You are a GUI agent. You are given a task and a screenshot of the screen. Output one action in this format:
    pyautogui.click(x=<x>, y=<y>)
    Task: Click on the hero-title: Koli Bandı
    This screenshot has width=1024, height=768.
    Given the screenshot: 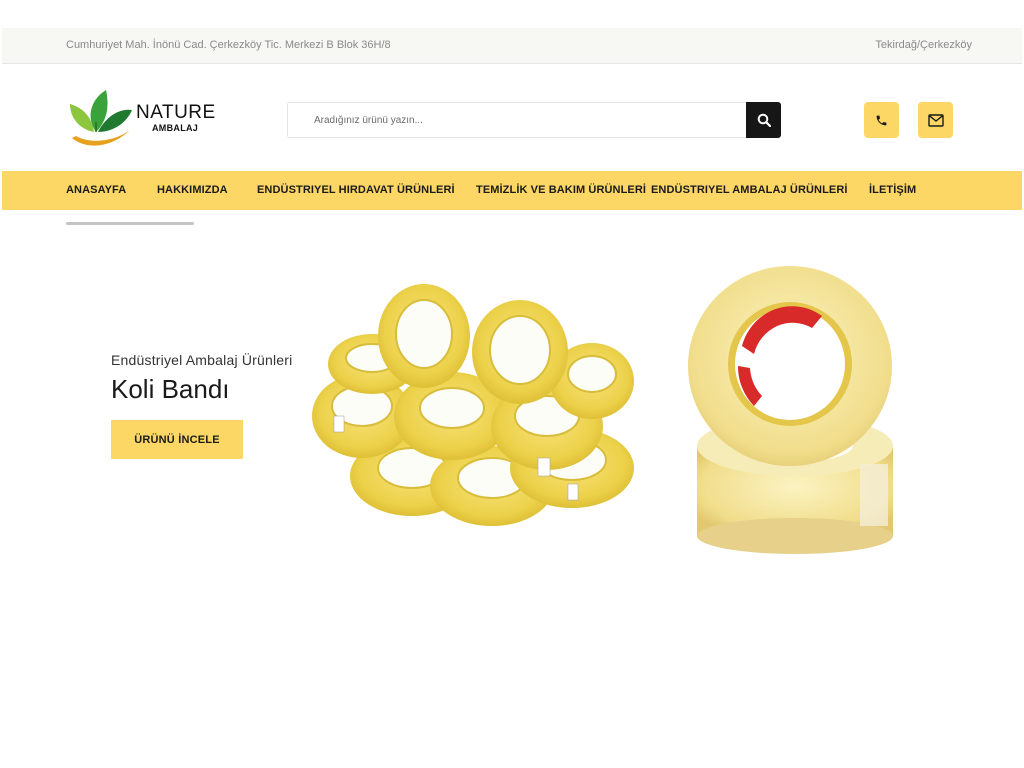 What is the action you would take?
    pyautogui.click(x=170, y=389)
    